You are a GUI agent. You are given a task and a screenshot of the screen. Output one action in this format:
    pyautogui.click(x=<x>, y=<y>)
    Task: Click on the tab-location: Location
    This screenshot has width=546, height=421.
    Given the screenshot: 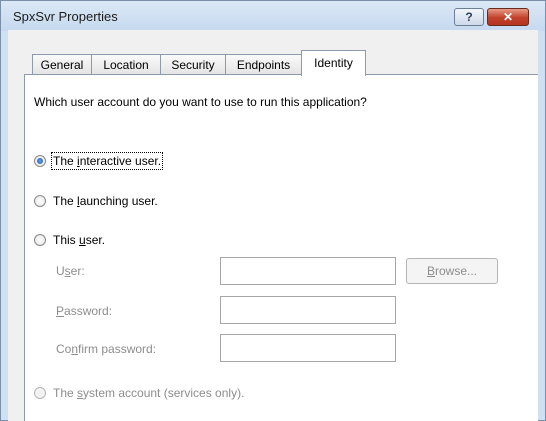 What is the action you would take?
    pyautogui.click(x=126, y=64)
    